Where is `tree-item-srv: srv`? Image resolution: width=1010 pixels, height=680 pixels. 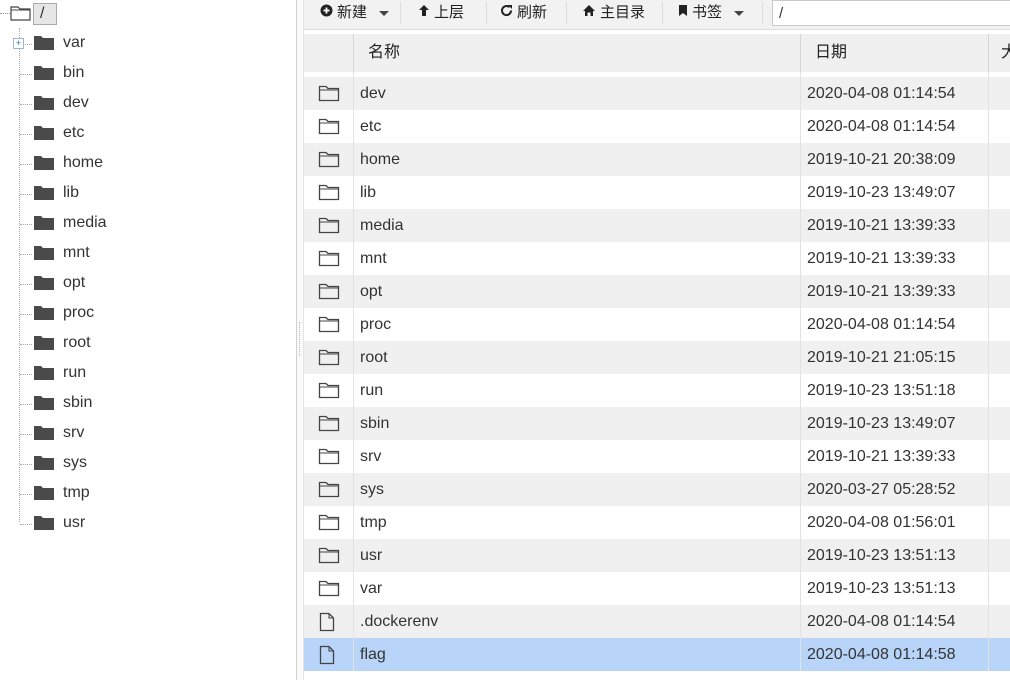 tree-item-srv: srv is located at coordinates (145, 434).